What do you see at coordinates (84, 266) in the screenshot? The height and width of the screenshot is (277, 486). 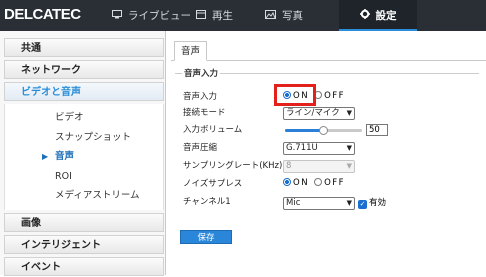 I see `sidebar-section-event: イベント` at bounding box center [84, 266].